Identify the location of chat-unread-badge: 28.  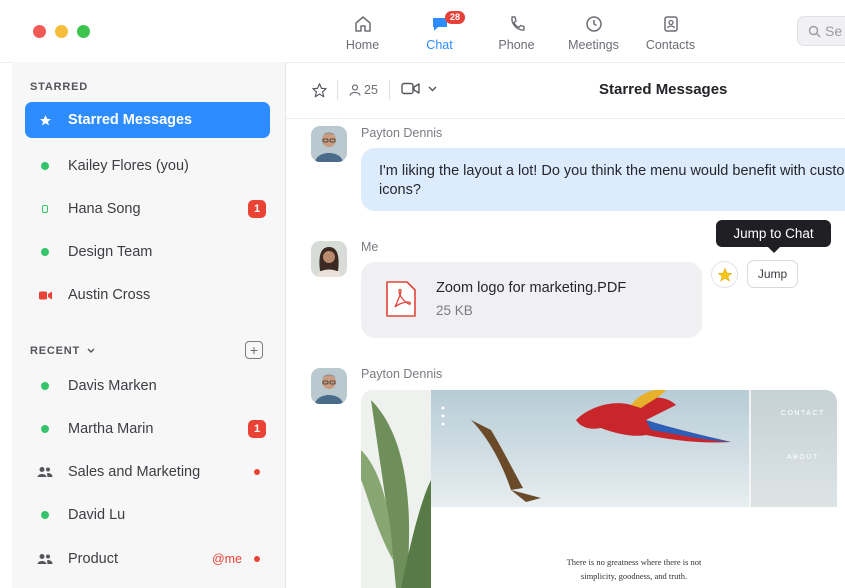
(455, 17).